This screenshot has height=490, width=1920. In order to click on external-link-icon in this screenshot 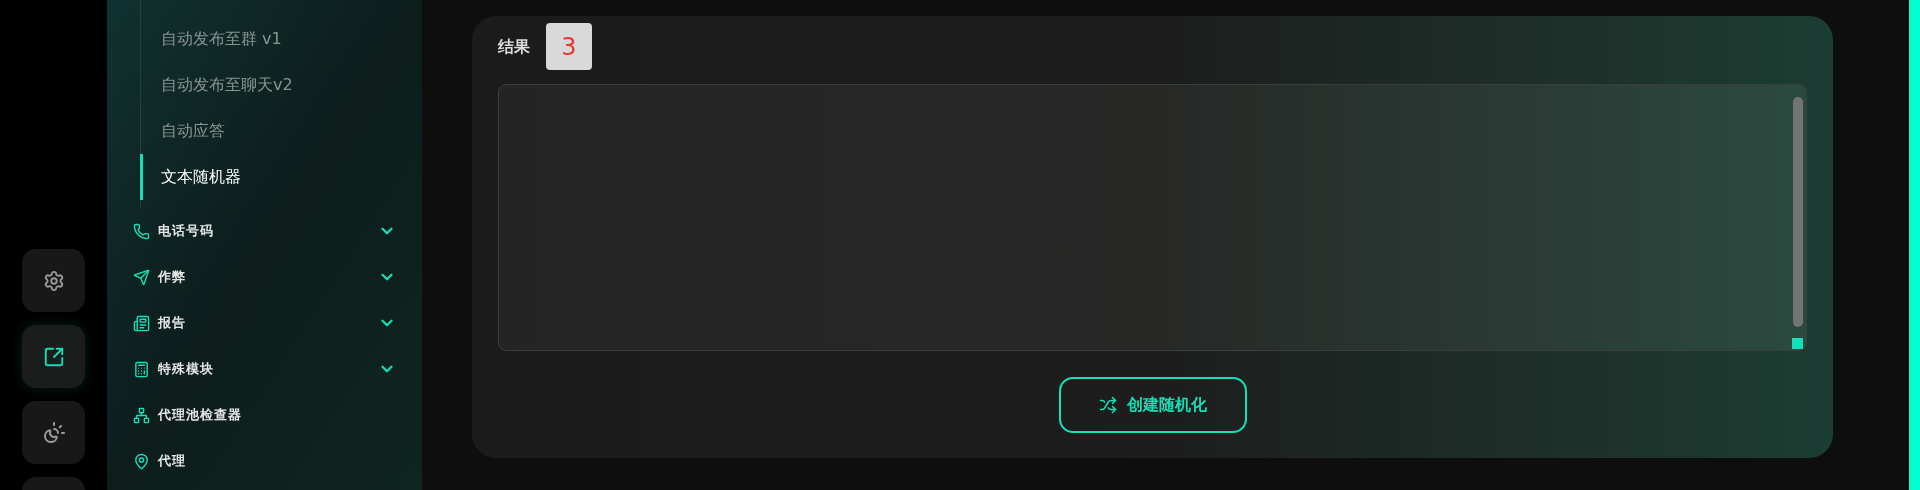, I will do `click(53, 356)`.